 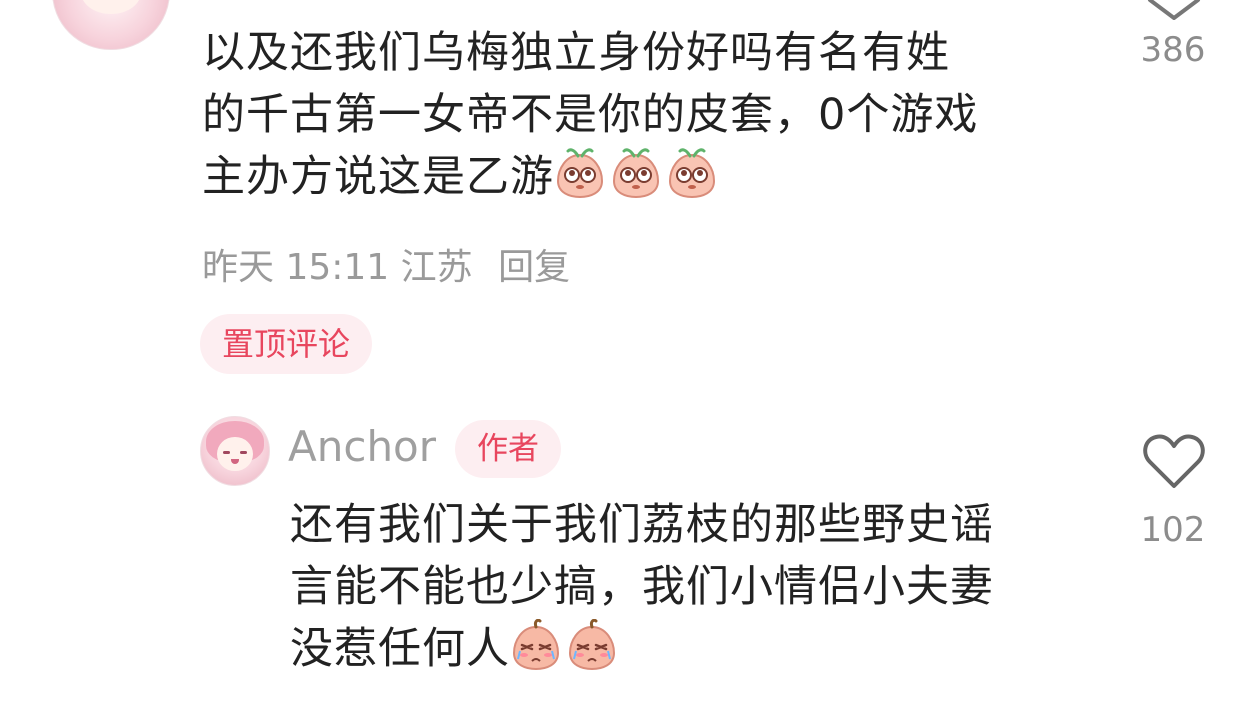 I want to click on like-count: 386, so click(x=1173, y=50).